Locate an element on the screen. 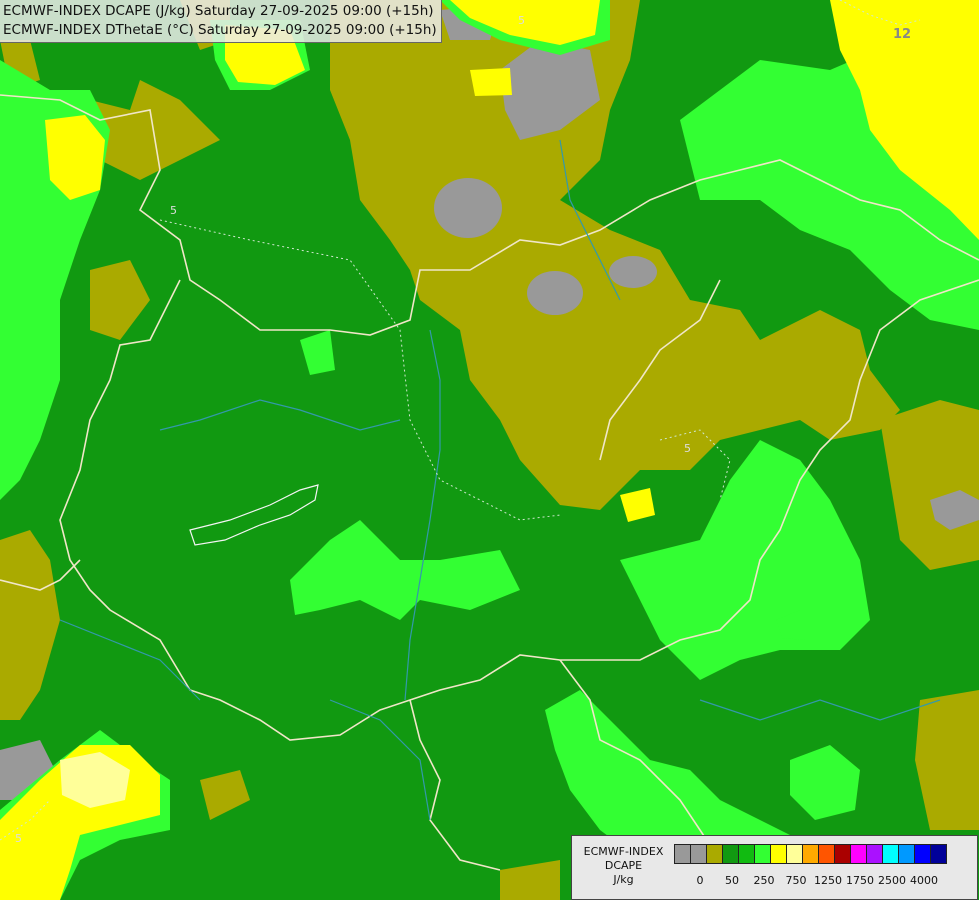 This screenshot has width=979, height=900. legend-tick-label: 750 is located at coordinates (796, 880).